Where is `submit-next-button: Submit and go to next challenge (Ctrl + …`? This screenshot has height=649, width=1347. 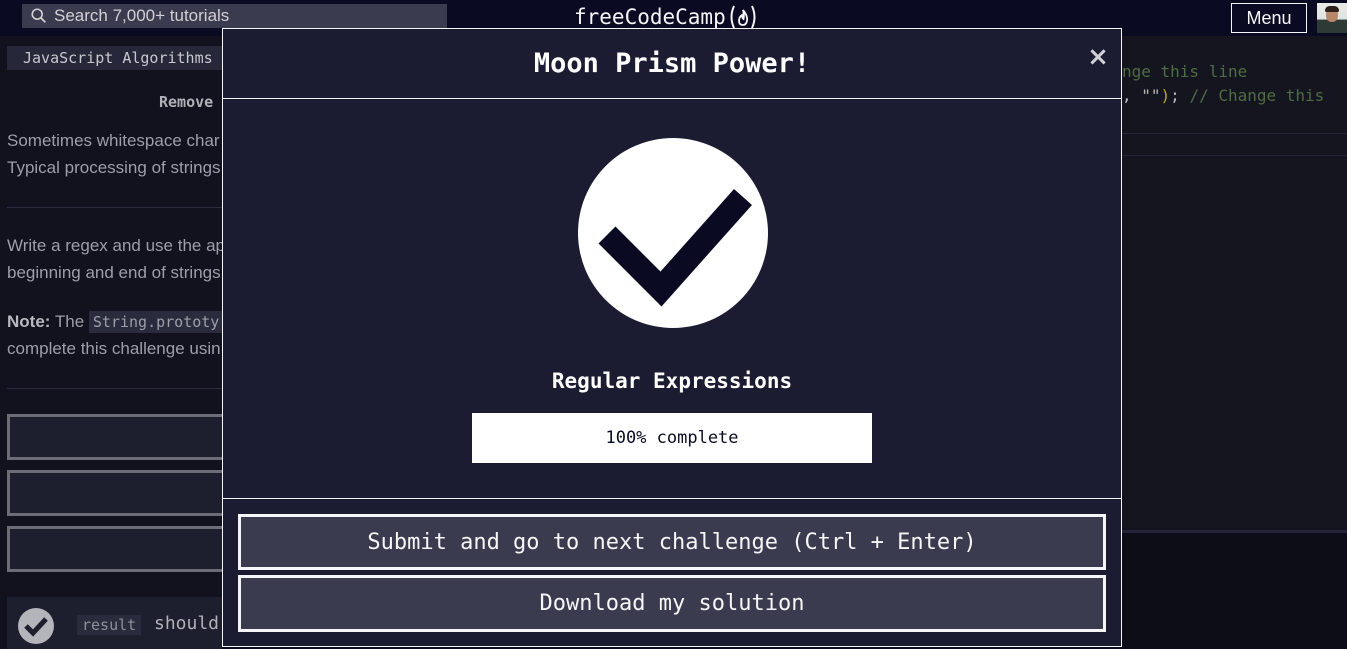
submit-next-button: Submit and go to next challenge (Ctrl + … is located at coordinates (672, 542).